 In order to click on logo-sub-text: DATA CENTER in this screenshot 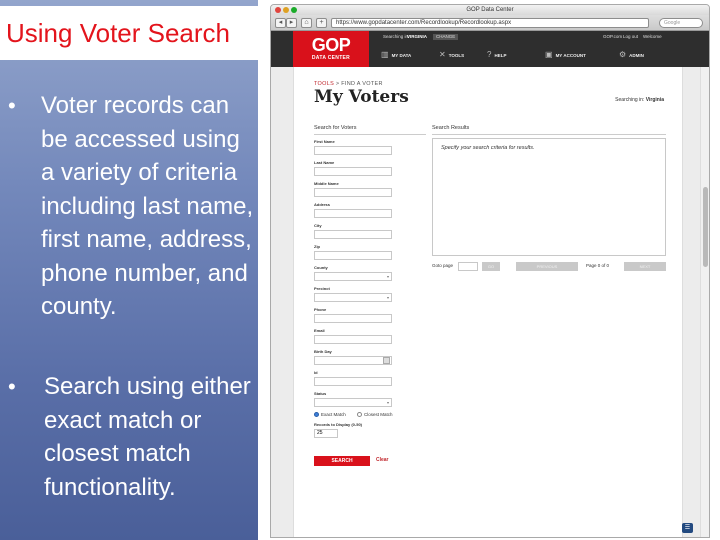, I will do `click(331, 58)`.